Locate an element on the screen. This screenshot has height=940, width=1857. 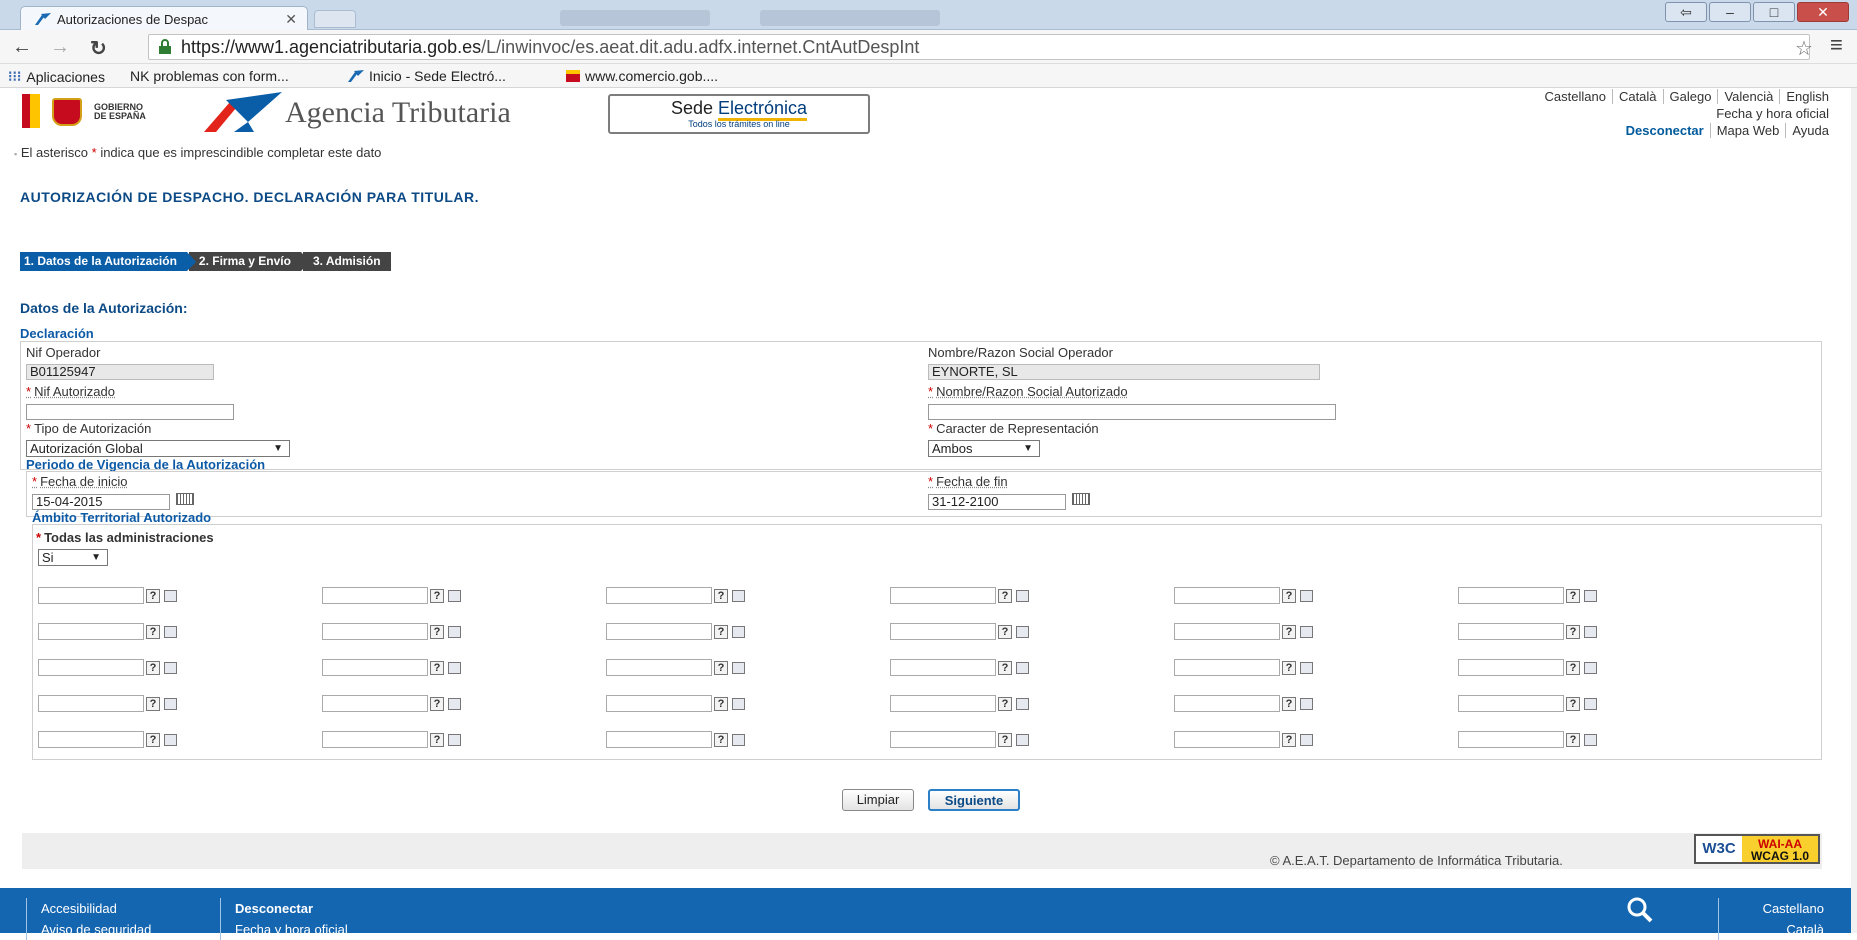
ayuda-link: Ayuda is located at coordinates (1810, 130).